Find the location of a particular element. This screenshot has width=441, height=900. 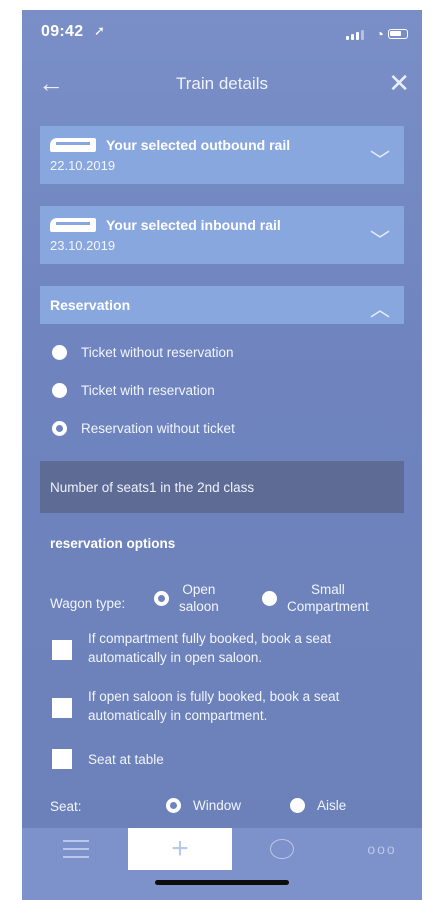

radio-reservation-without-ticket: Reservation without ticket is located at coordinates (143, 428).